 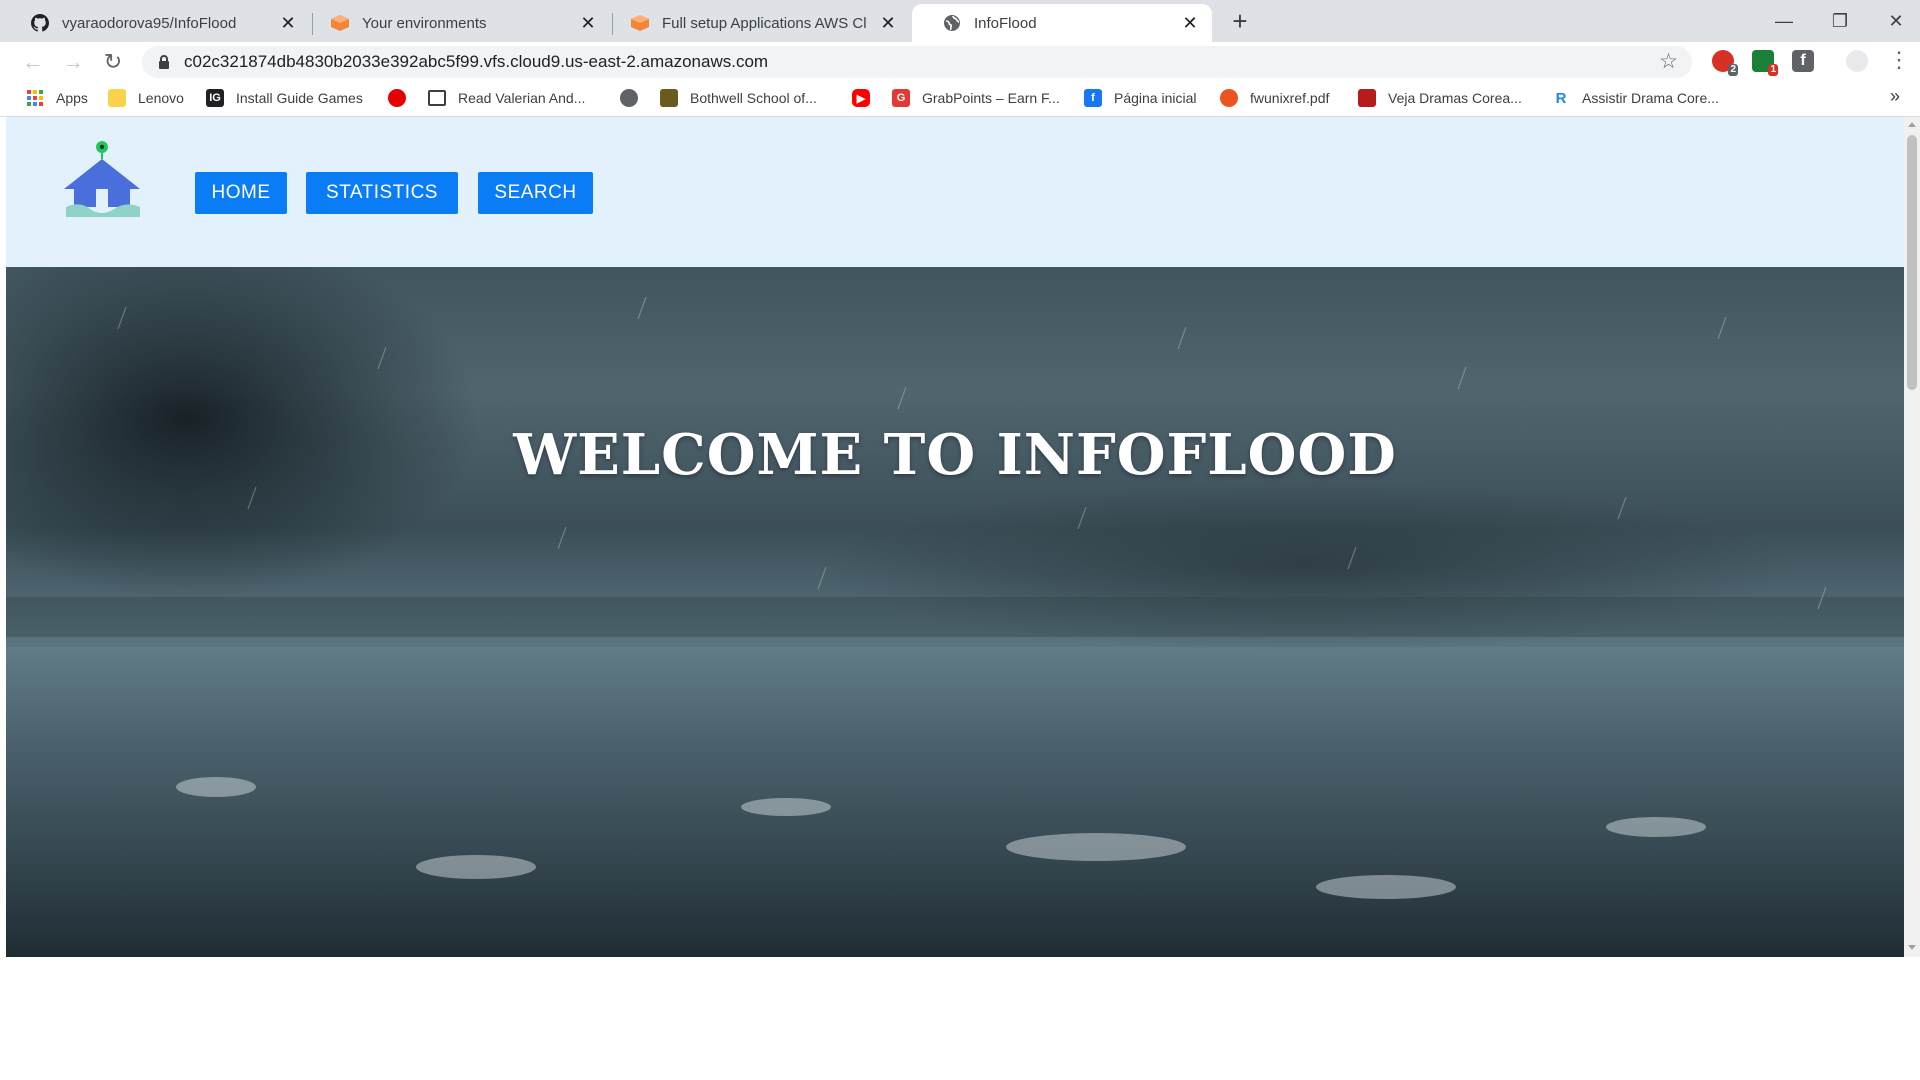 What do you see at coordinates (35, 98) in the screenshot?
I see `apps-grid-icon` at bounding box center [35, 98].